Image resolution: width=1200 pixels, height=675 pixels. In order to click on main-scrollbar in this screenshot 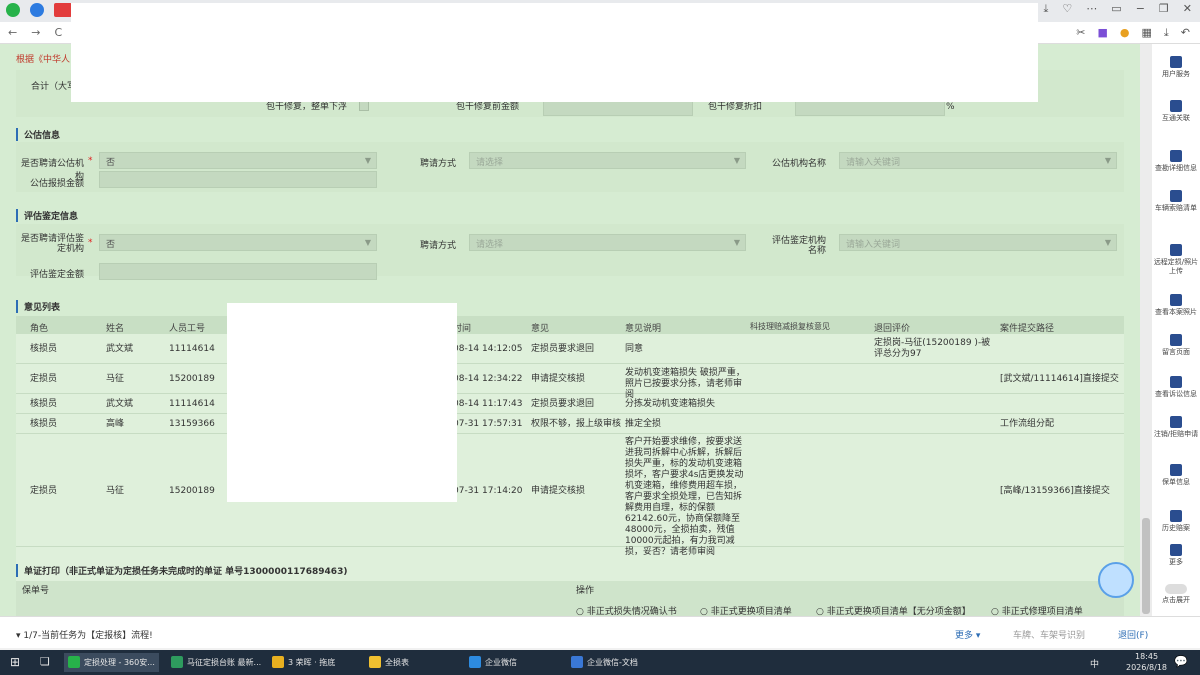, I will do `click(1146, 330)`.